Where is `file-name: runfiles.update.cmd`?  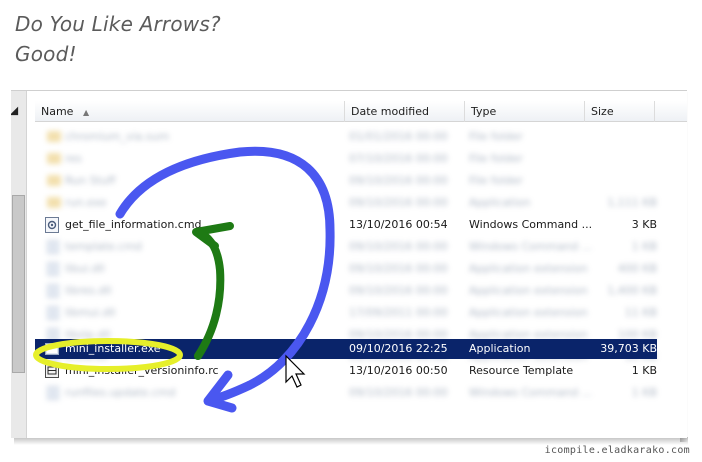
file-name: runfiles.update.cmd is located at coordinates (120, 392).